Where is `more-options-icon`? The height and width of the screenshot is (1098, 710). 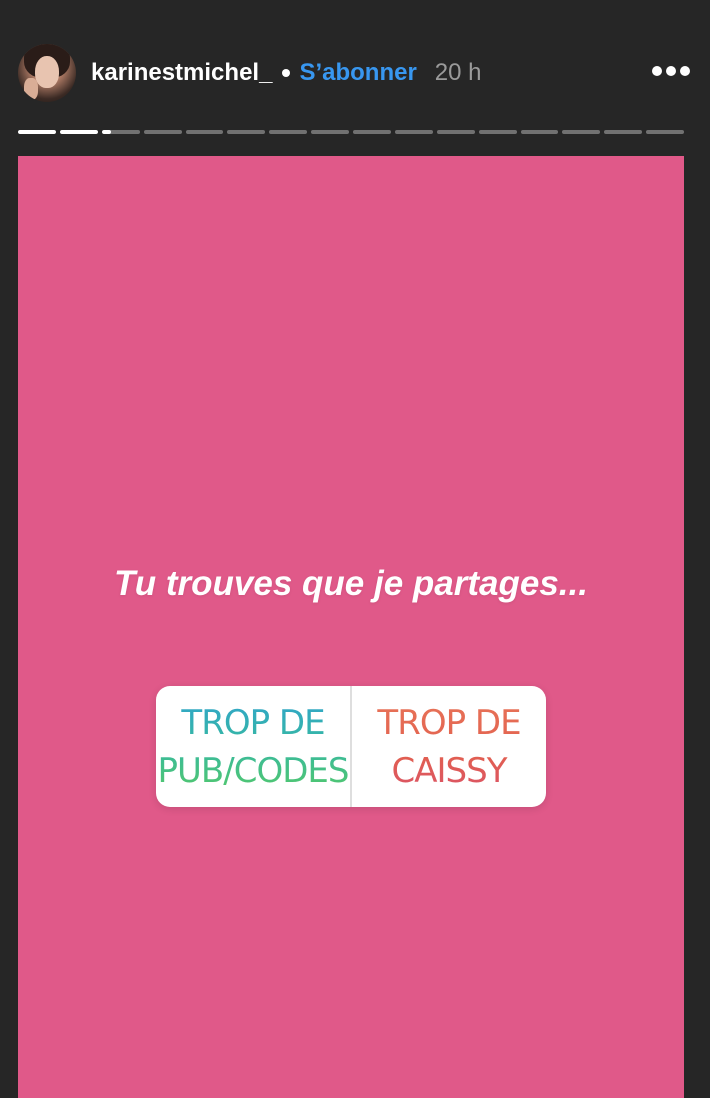
more-options-icon is located at coordinates (671, 71).